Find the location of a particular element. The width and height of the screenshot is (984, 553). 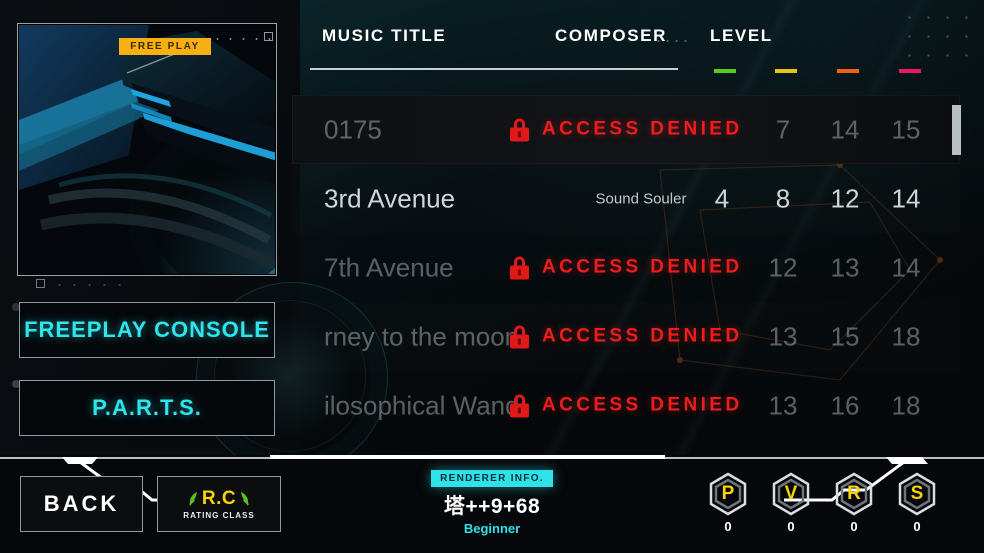

back-label: BACK is located at coordinates (81, 503).